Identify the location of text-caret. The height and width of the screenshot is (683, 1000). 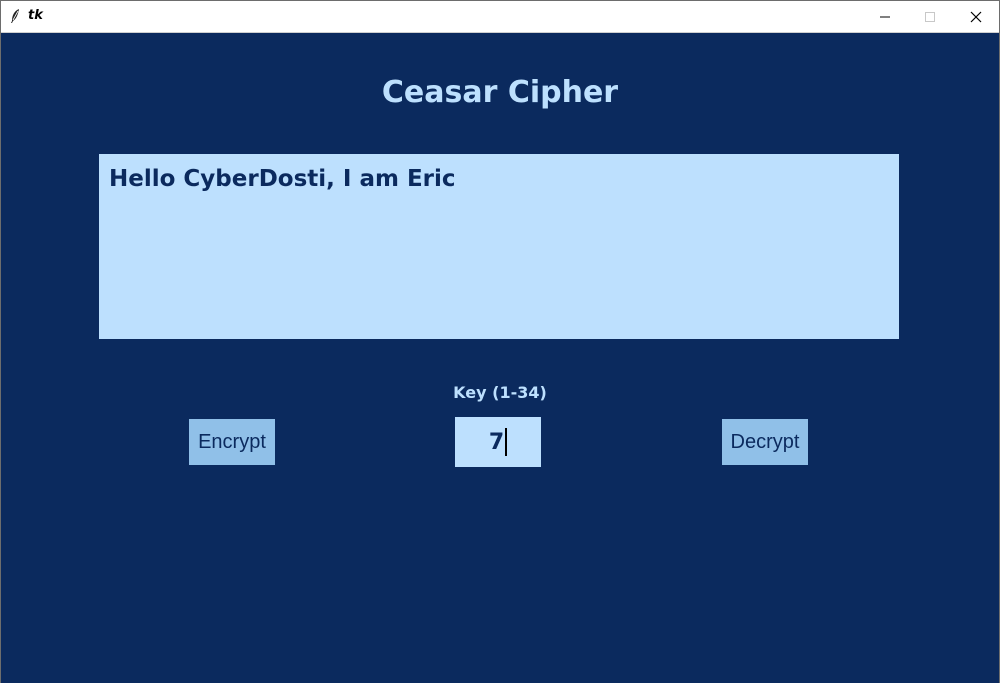
(506, 442).